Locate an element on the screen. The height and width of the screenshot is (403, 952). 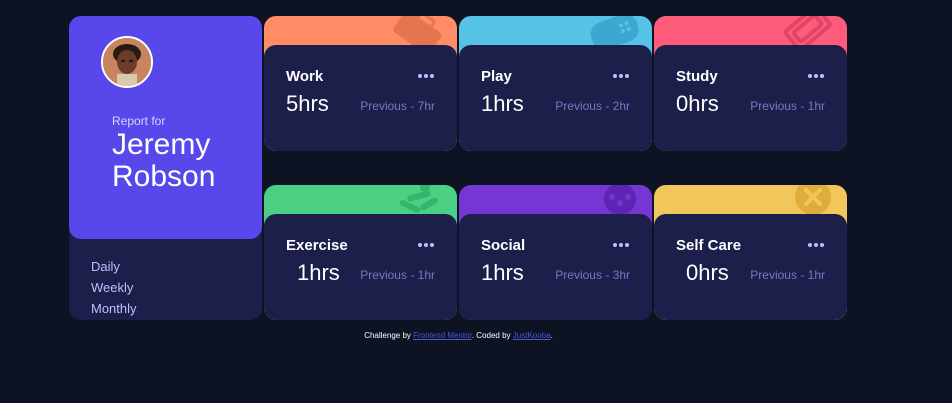
avatar-image is located at coordinates (127, 62).